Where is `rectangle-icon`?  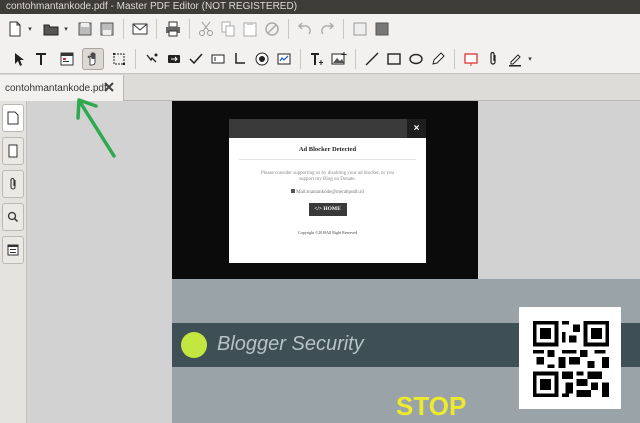 rectangle-icon is located at coordinates (394, 59).